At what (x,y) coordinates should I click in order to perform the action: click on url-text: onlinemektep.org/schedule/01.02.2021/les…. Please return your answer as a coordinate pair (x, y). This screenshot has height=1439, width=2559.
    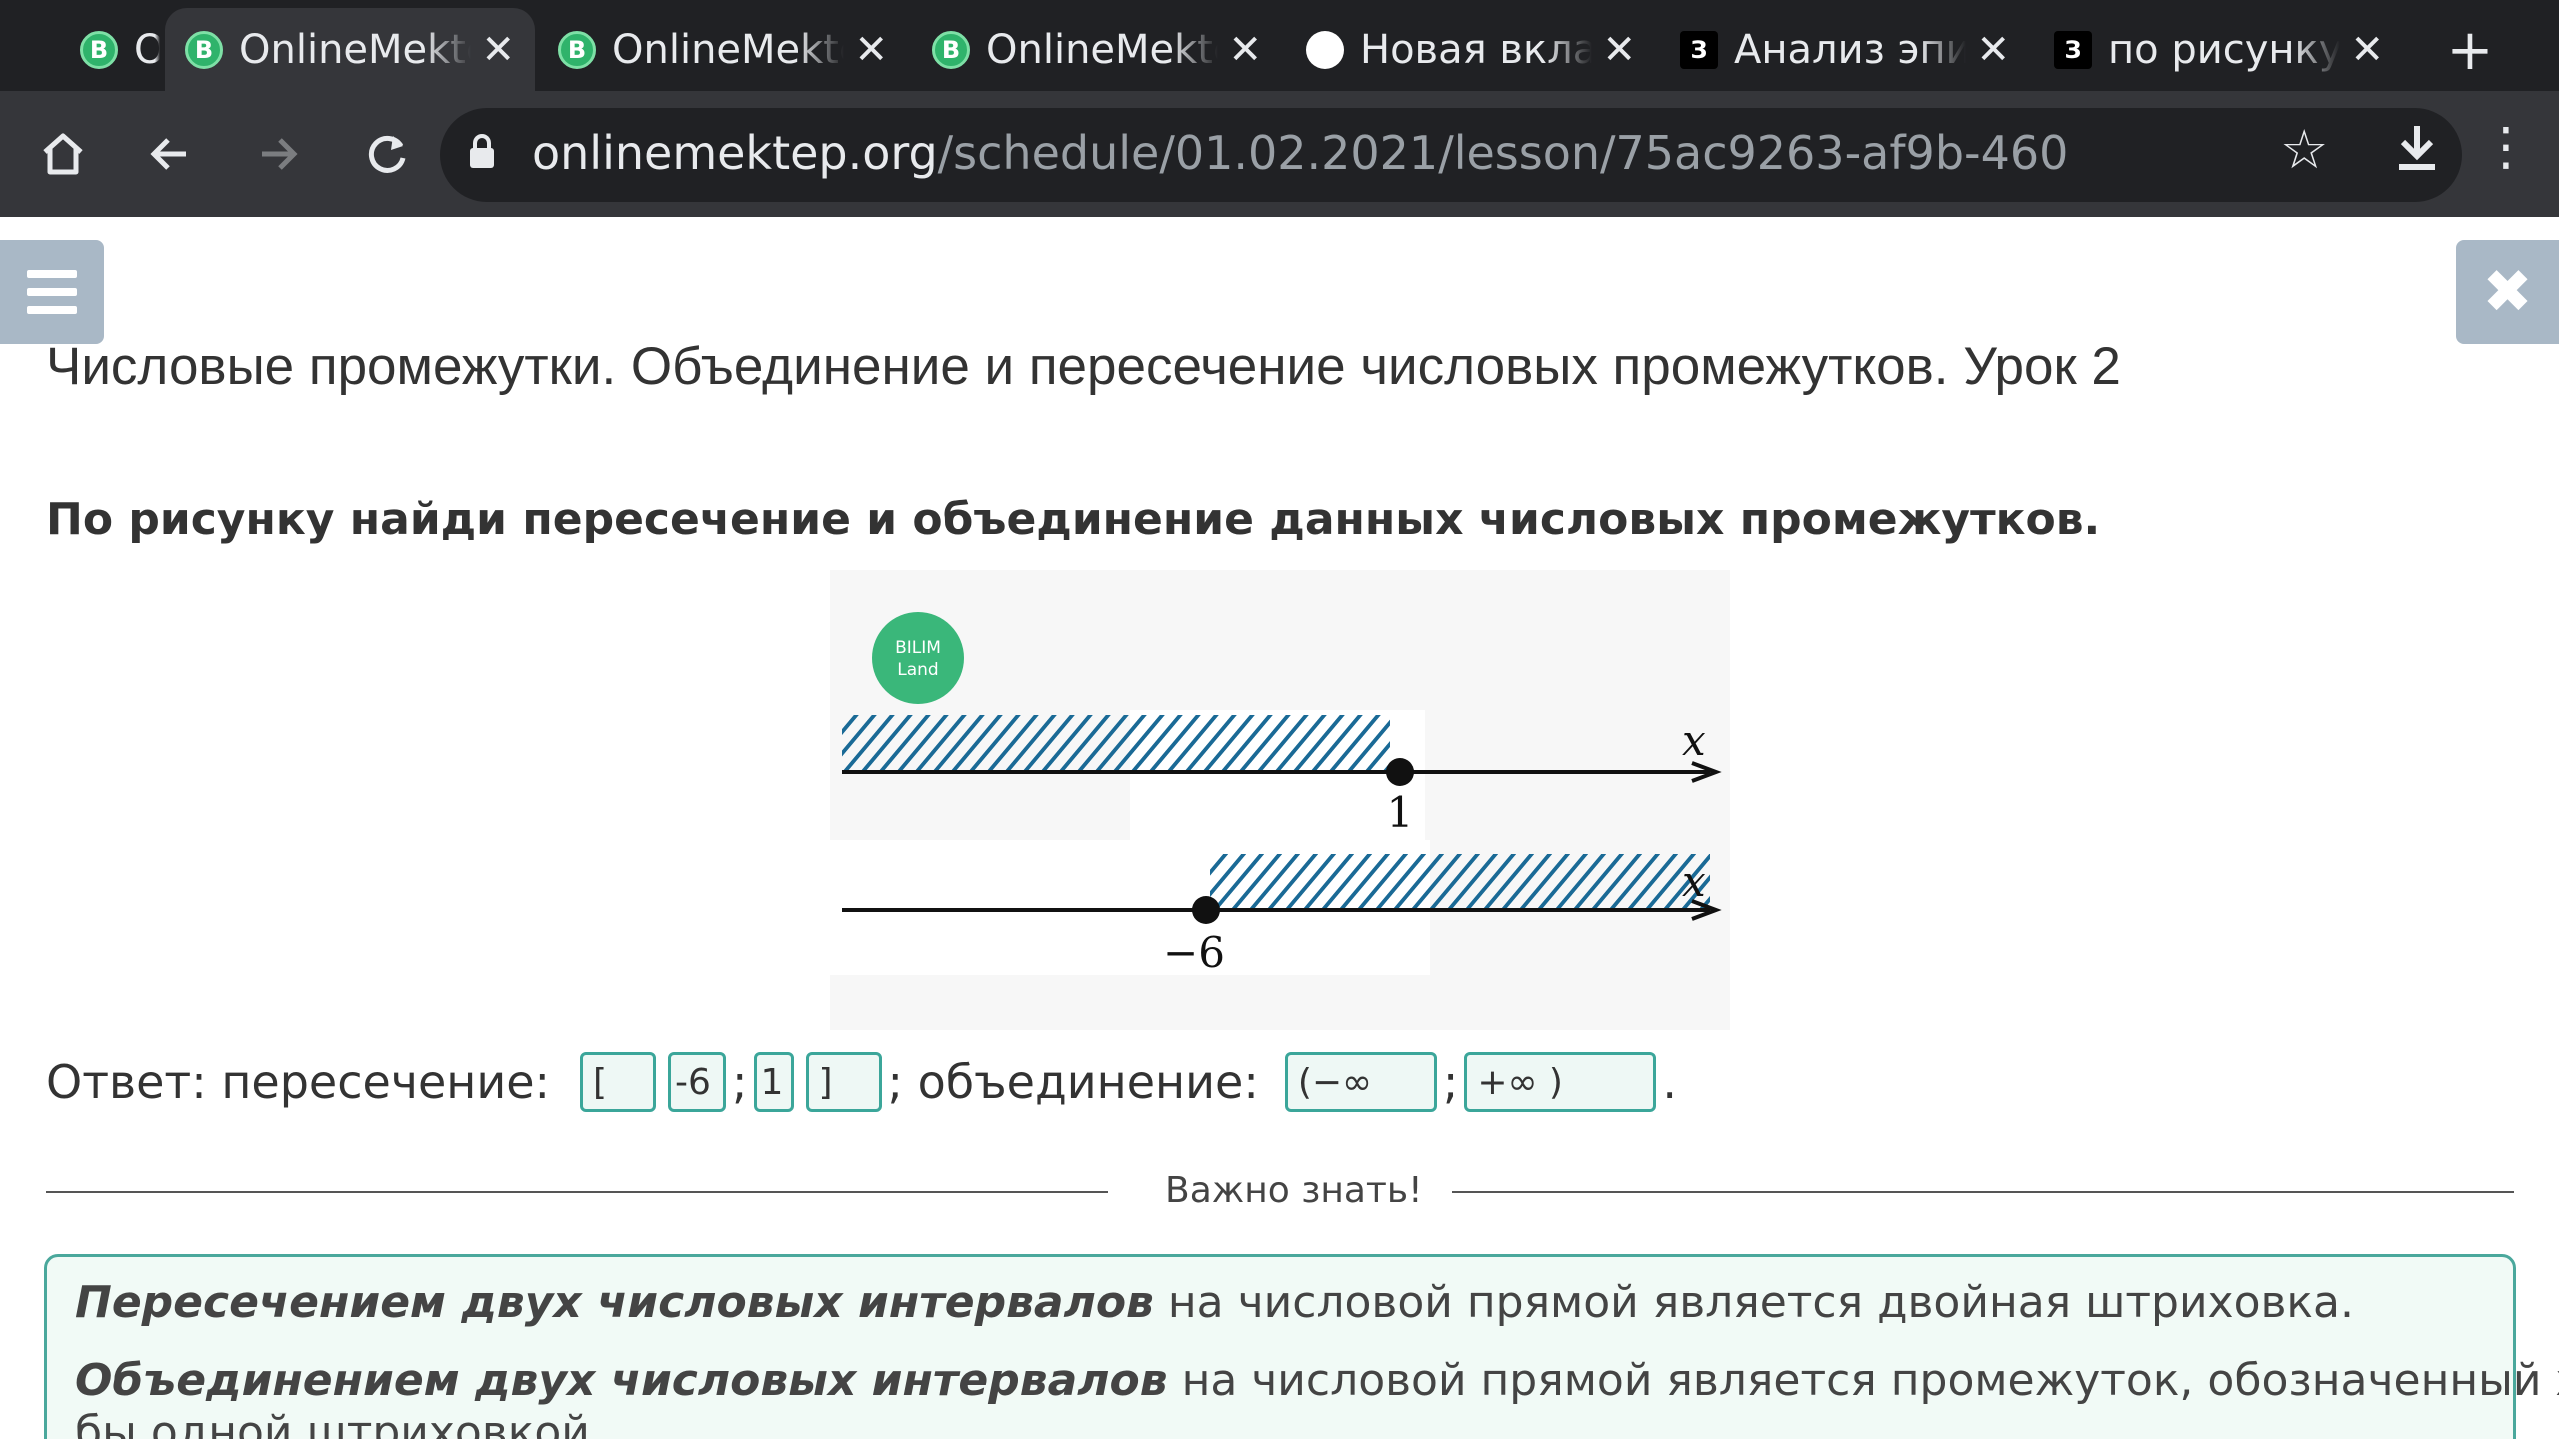
    Looking at the image, I should click on (1299, 153).